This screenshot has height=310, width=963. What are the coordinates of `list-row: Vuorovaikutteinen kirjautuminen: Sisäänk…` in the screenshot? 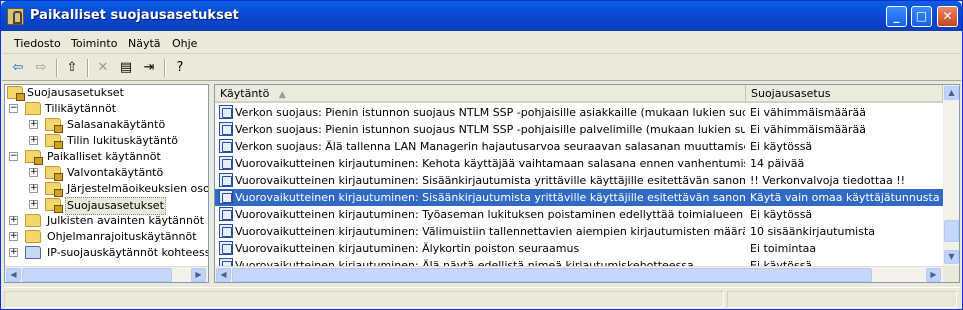 It's located at (579, 180).